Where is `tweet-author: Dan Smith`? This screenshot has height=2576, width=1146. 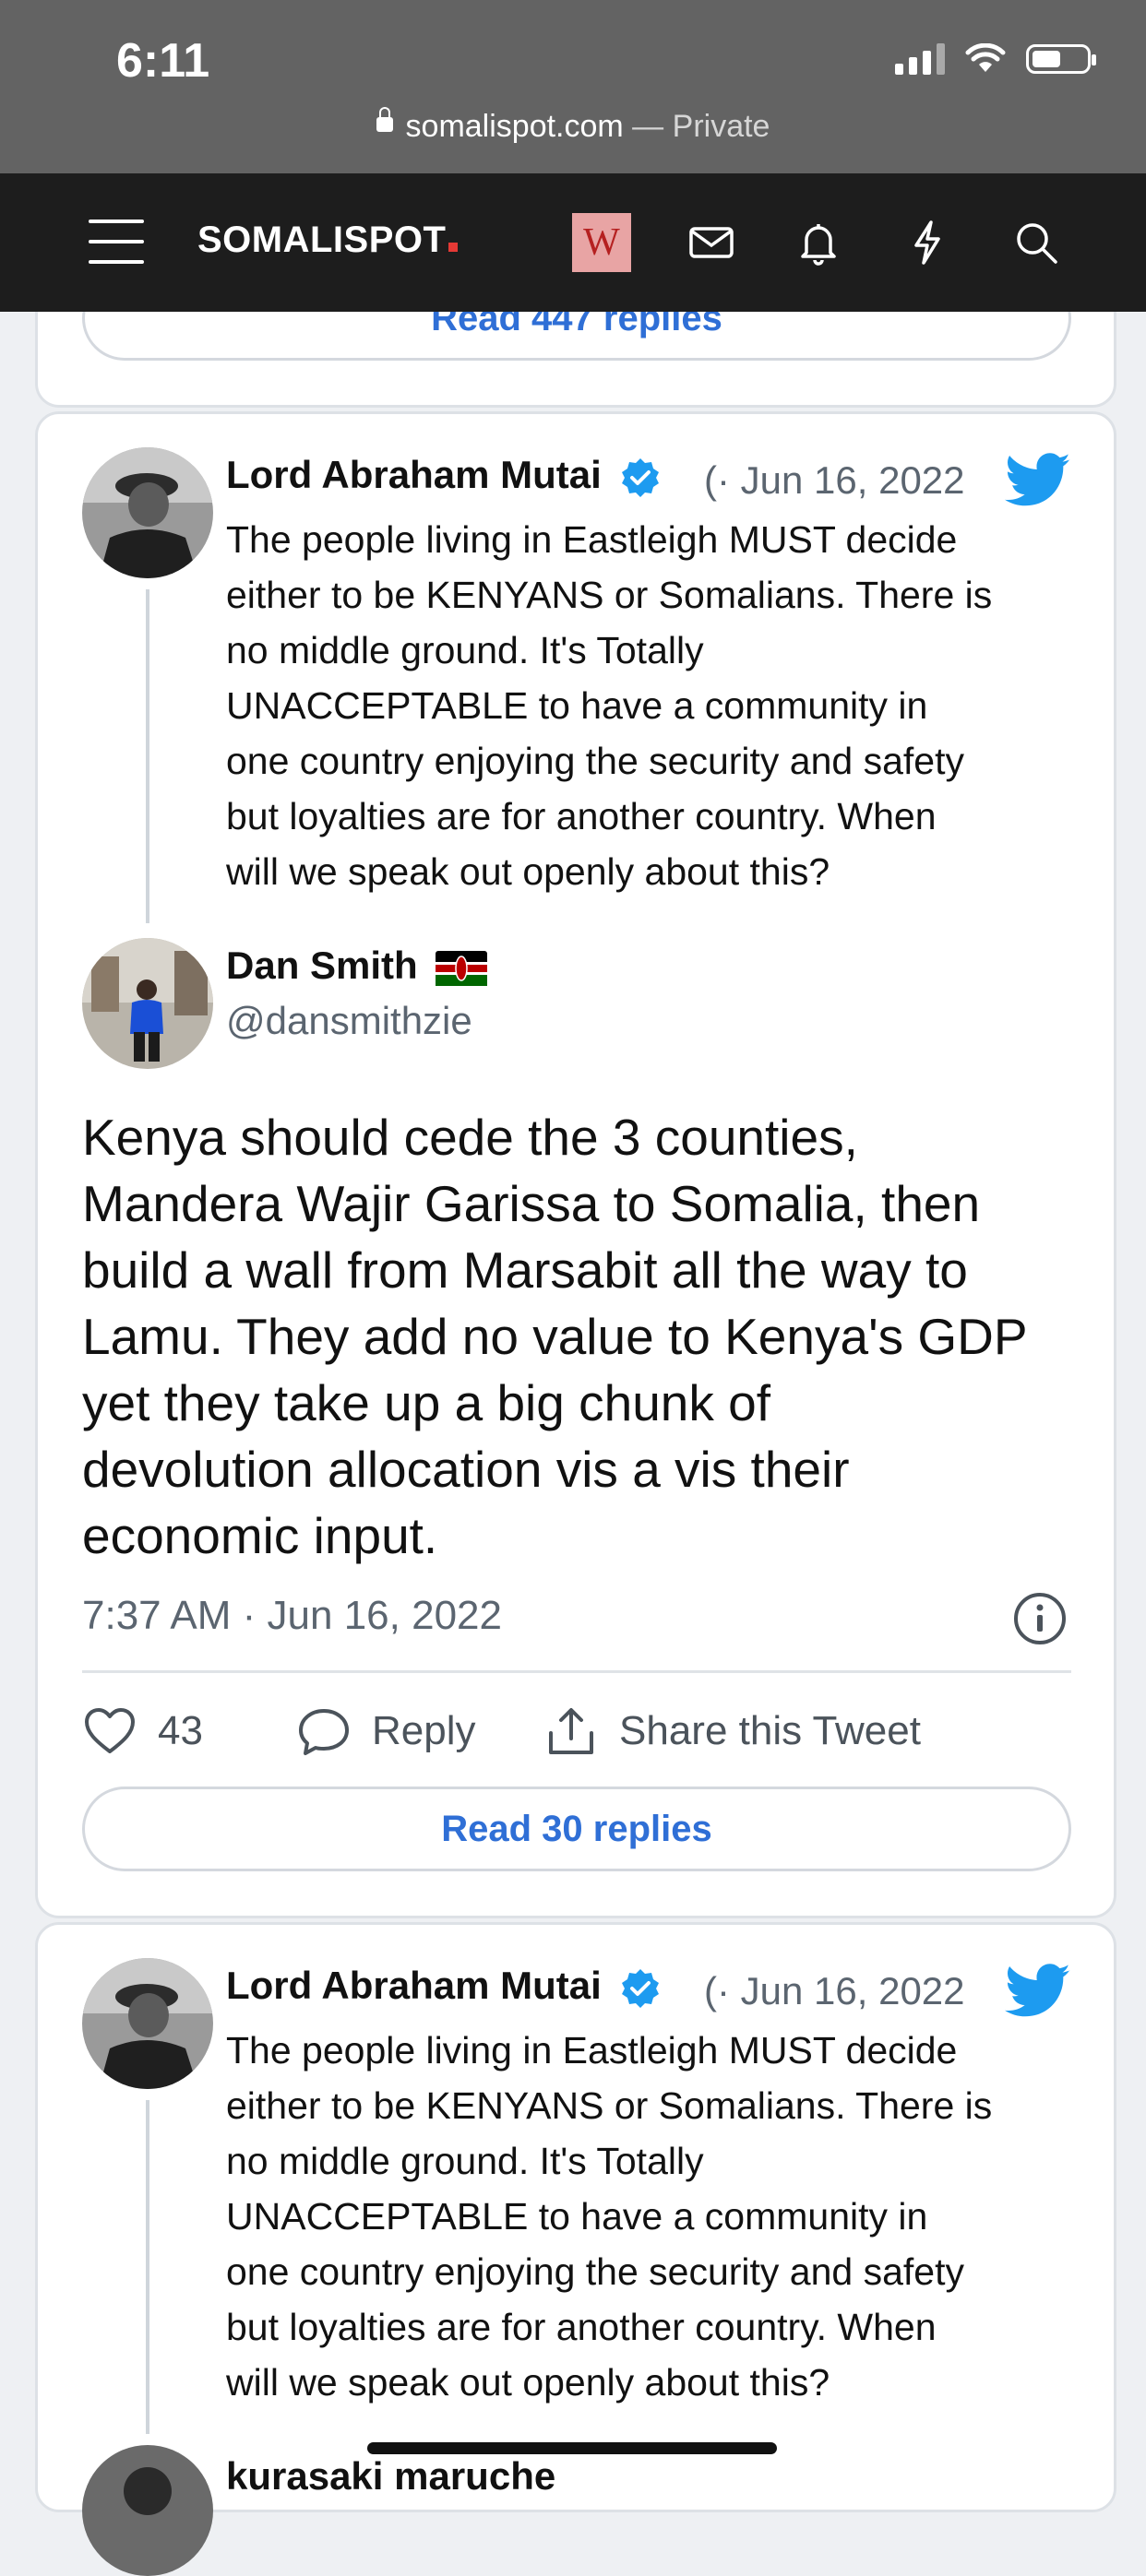 tweet-author: Dan Smith is located at coordinates (357, 966).